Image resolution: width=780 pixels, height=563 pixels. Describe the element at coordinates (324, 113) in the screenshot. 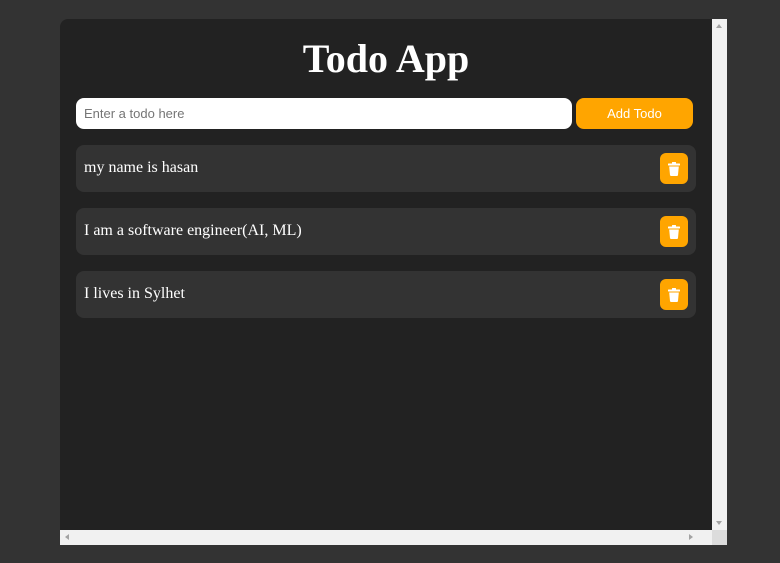

I see `todo-input` at that location.